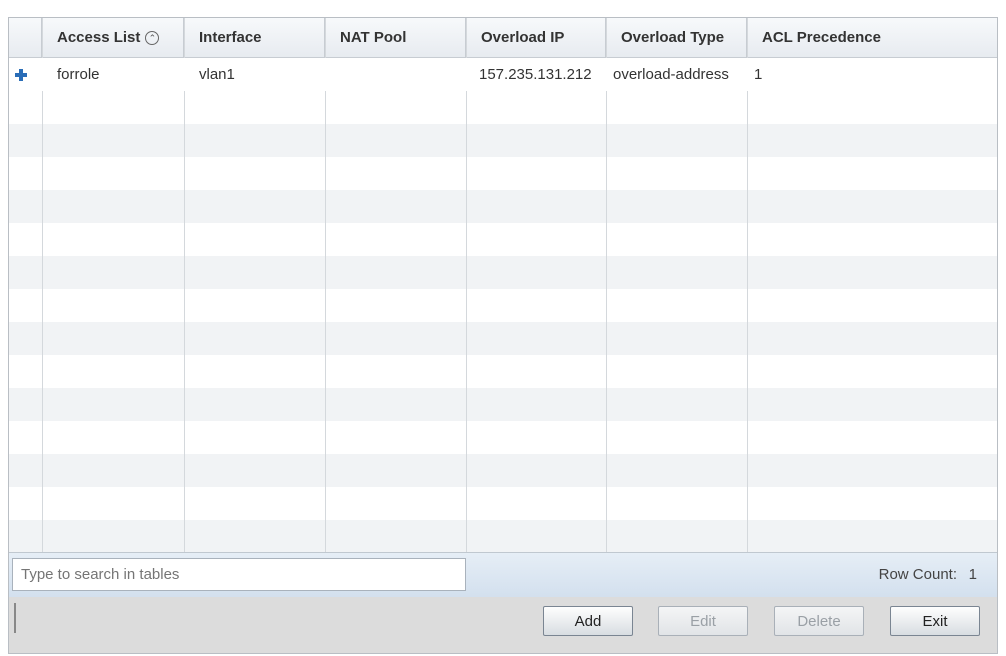  What do you see at coordinates (230, 37) in the screenshot?
I see `column-header-label: Interface` at bounding box center [230, 37].